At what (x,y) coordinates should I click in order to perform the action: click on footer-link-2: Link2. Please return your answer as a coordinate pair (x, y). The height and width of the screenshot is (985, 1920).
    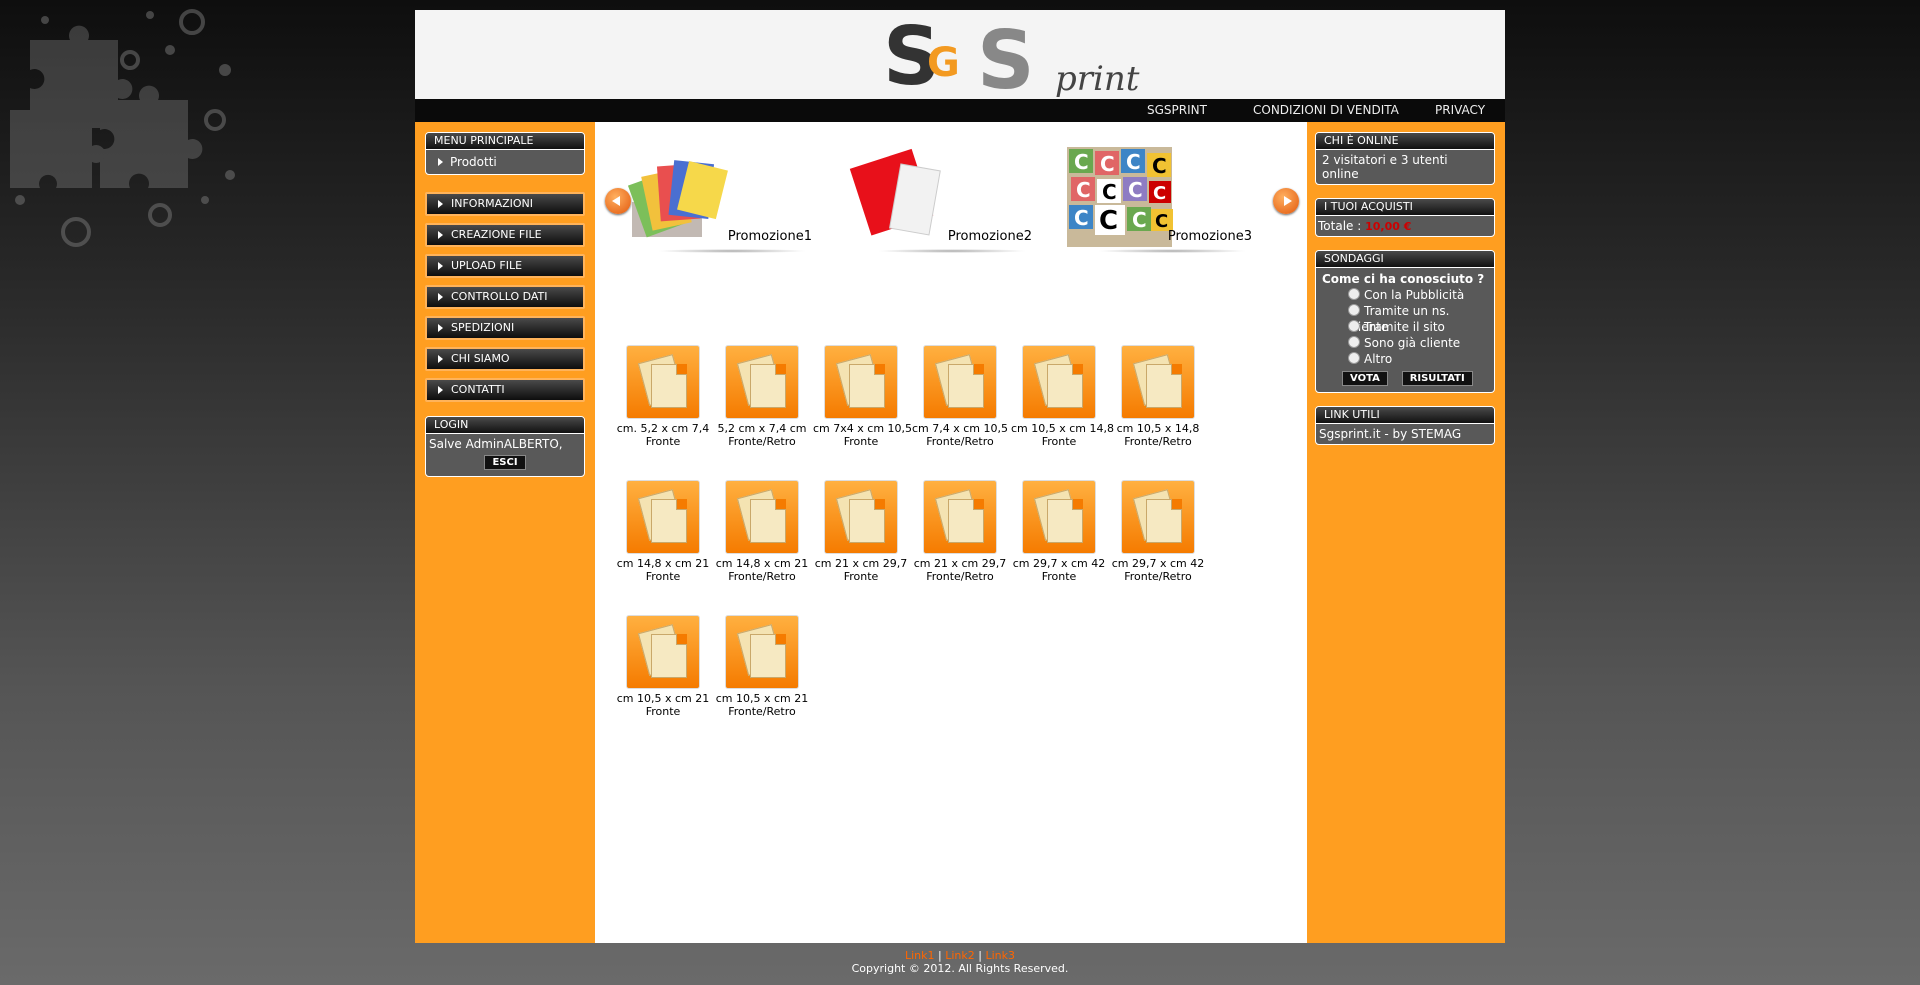
    Looking at the image, I should click on (960, 955).